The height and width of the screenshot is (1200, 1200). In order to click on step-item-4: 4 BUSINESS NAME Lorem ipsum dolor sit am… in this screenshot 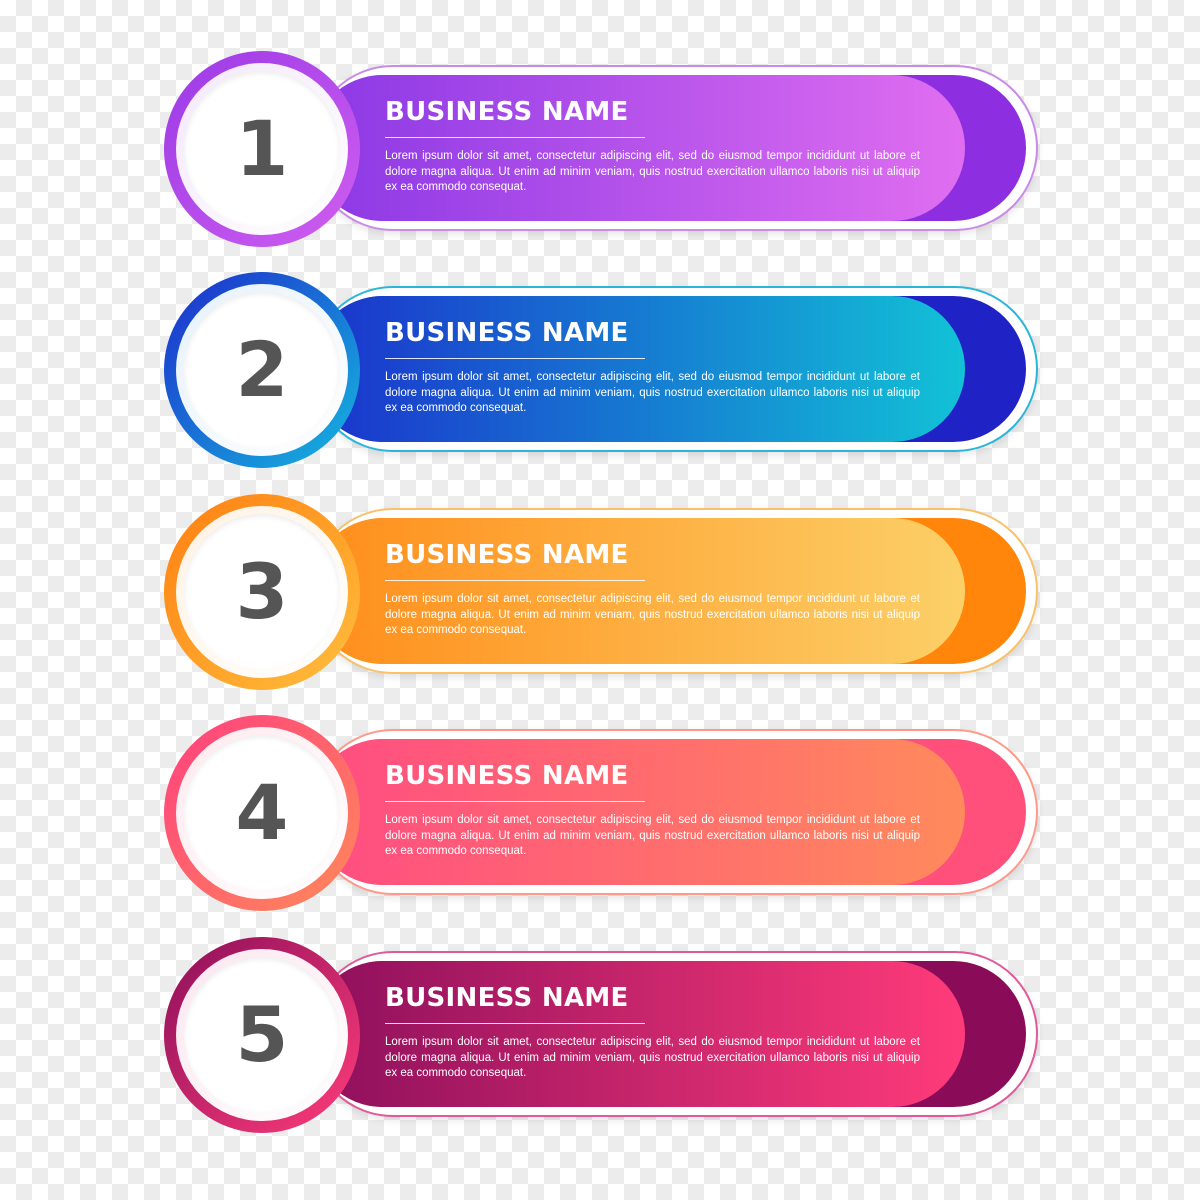, I will do `click(600, 813)`.